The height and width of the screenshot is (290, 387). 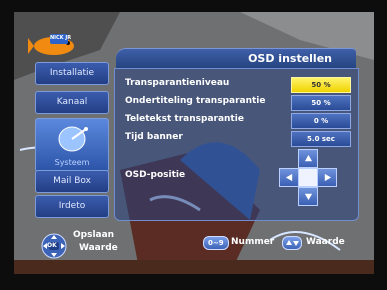 What do you see at coordinates (216, 243) in the screenshot?
I see `number-key-badge: 0~9` at bounding box center [216, 243].